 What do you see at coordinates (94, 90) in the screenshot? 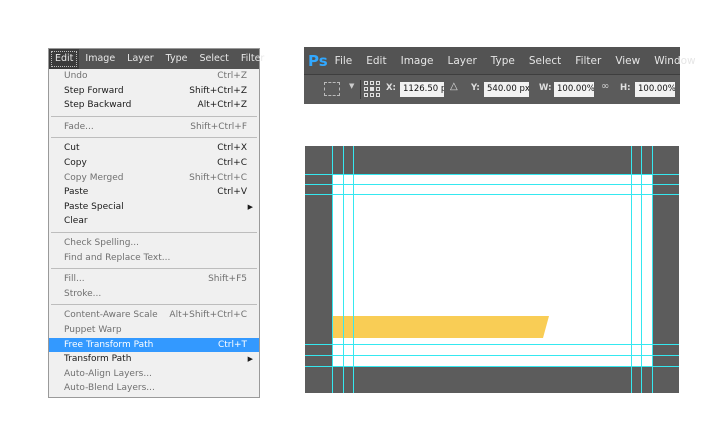
I see `menu-item-label: Step Forward` at bounding box center [94, 90].